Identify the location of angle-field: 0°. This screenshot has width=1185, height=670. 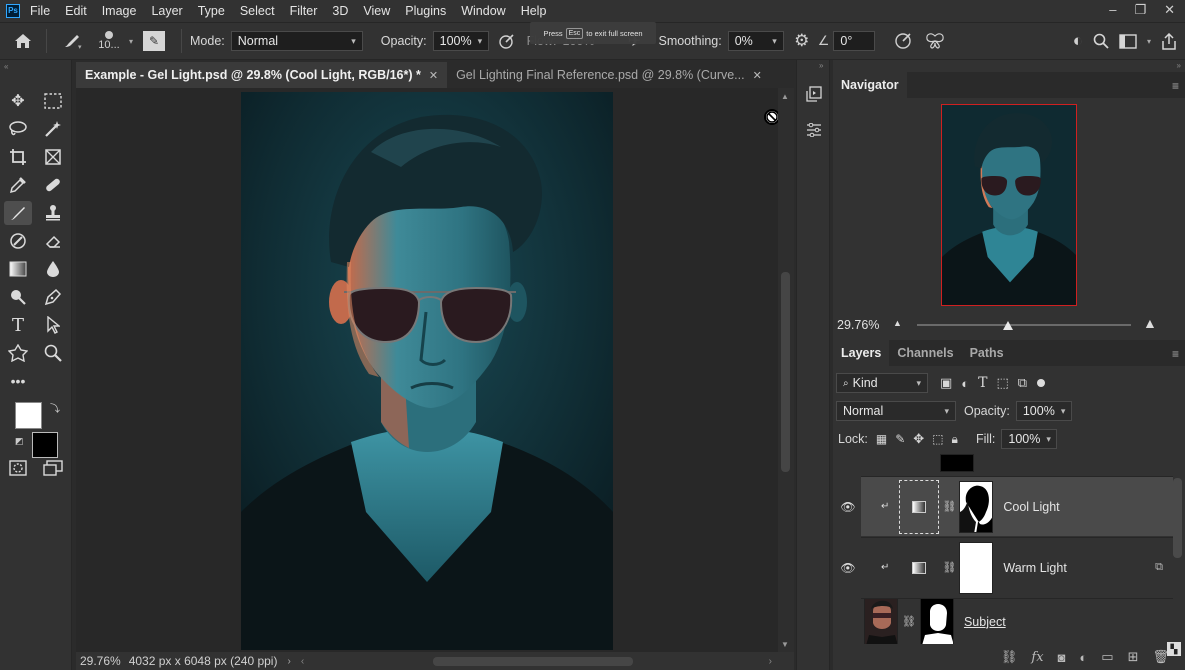
(854, 41).